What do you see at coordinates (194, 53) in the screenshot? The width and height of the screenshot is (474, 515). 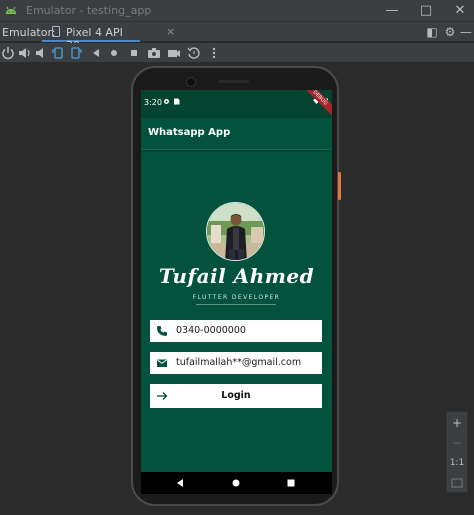 I see `snapshot-icon` at bounding box center [194, 53].